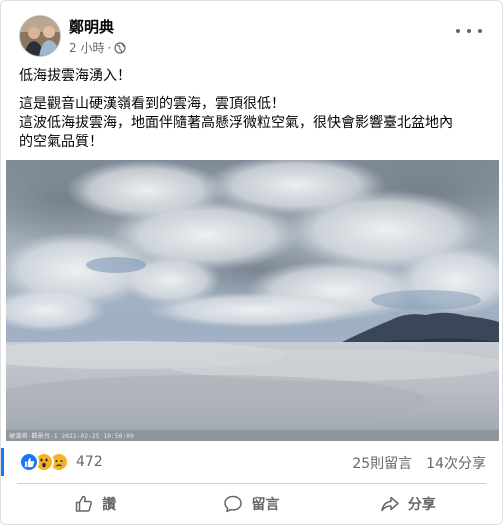 This screenshot has height=525, width=503. Describe the element at coordinates (61, 462) in the screenshot. I see `reactions-summary: 472` at that location.